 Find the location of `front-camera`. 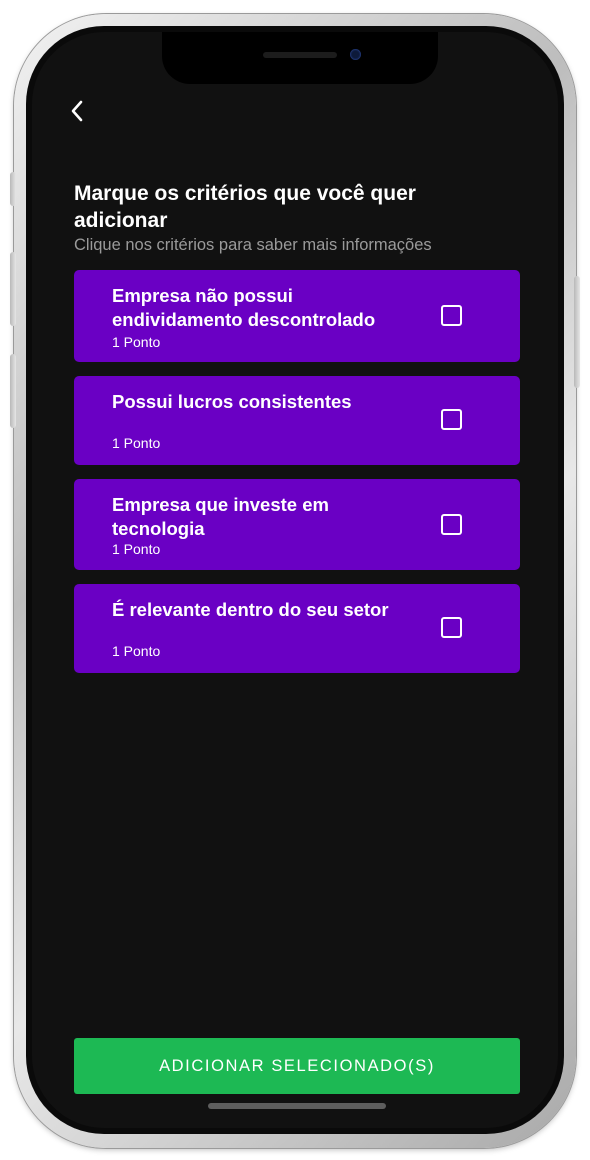

front-camera is located at coordinates (355, 54).